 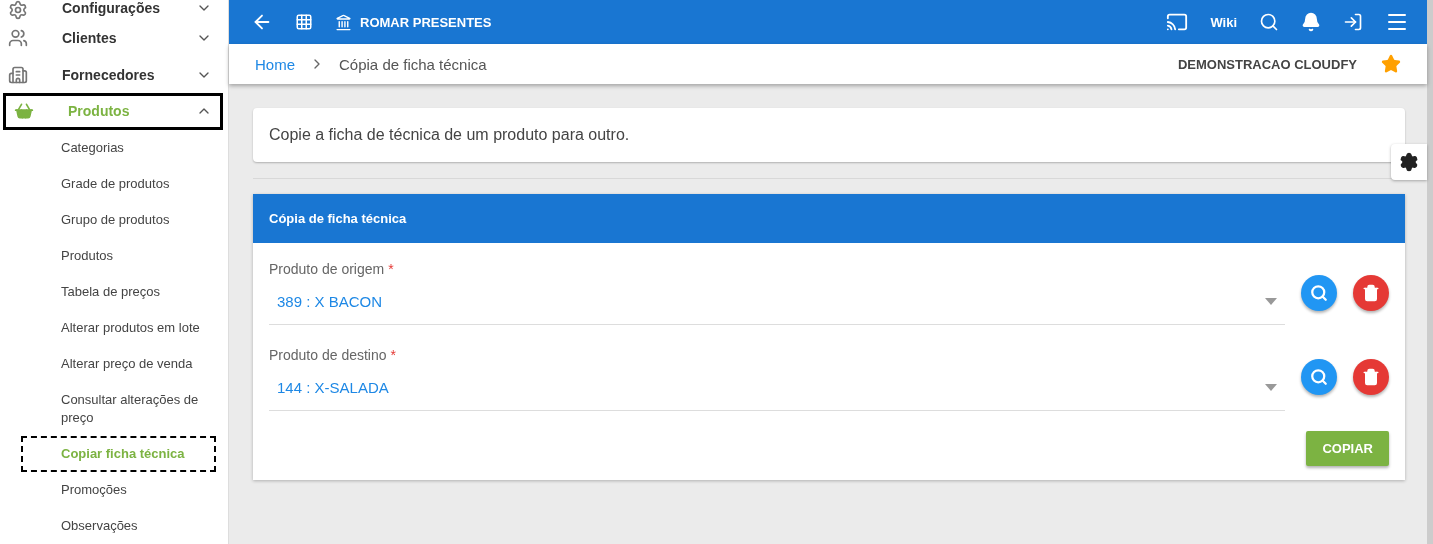 I want to click on breadcrumb-current: Cópia de ficha técnica, so click(x=413, y=64).